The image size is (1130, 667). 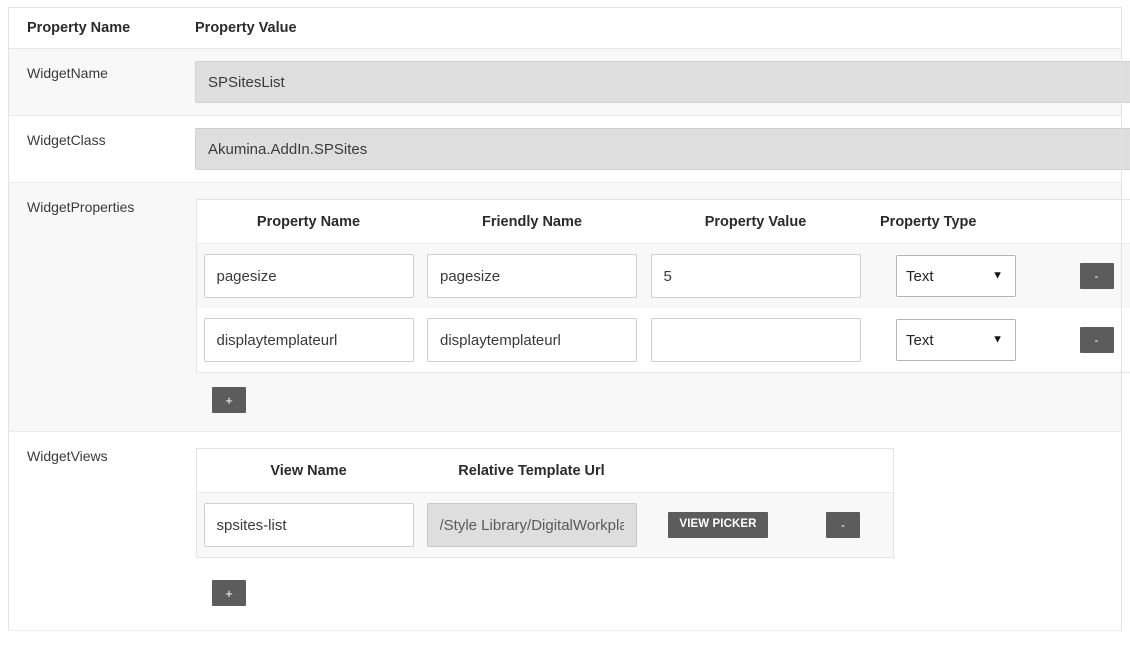 I want to click on header-friendly-name: Friendly Name, so click(x=532, y=222).